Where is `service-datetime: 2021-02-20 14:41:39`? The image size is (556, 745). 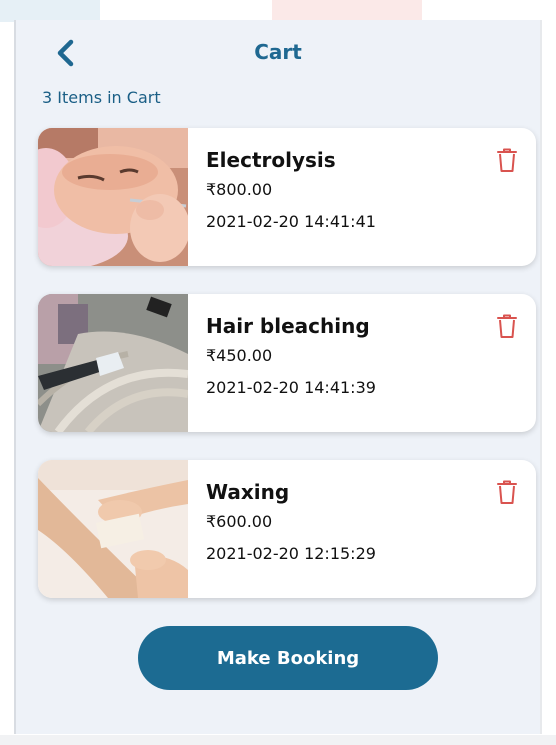 service-datetime: 2021-02-20 14:41:39 is located at coordinates (291, 387).